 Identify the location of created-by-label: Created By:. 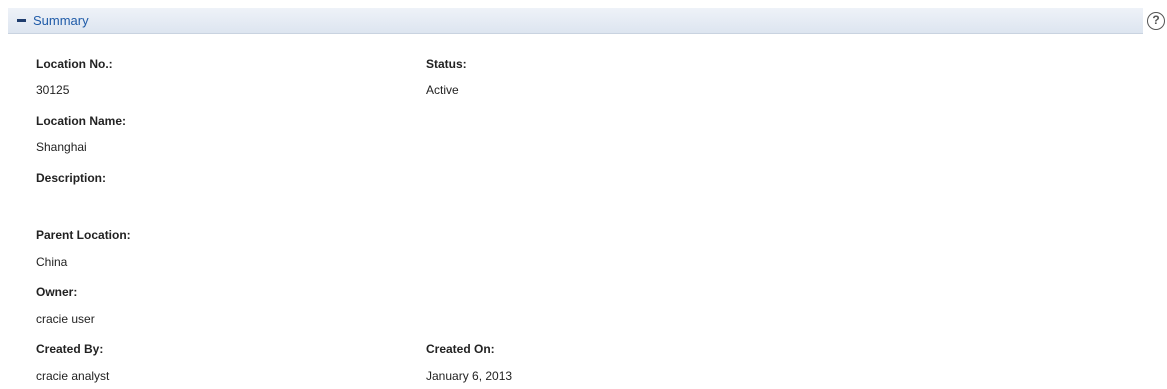
(70, 349).